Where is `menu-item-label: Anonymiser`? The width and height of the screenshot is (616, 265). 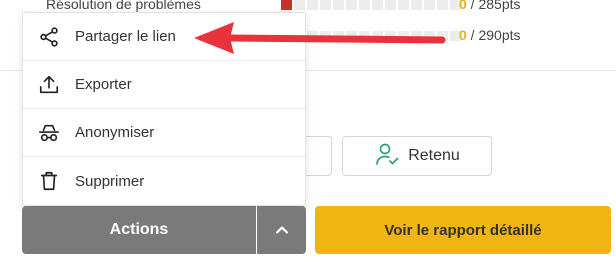 menu-item-label: Anonymiser is located at coordinates (115, 132).